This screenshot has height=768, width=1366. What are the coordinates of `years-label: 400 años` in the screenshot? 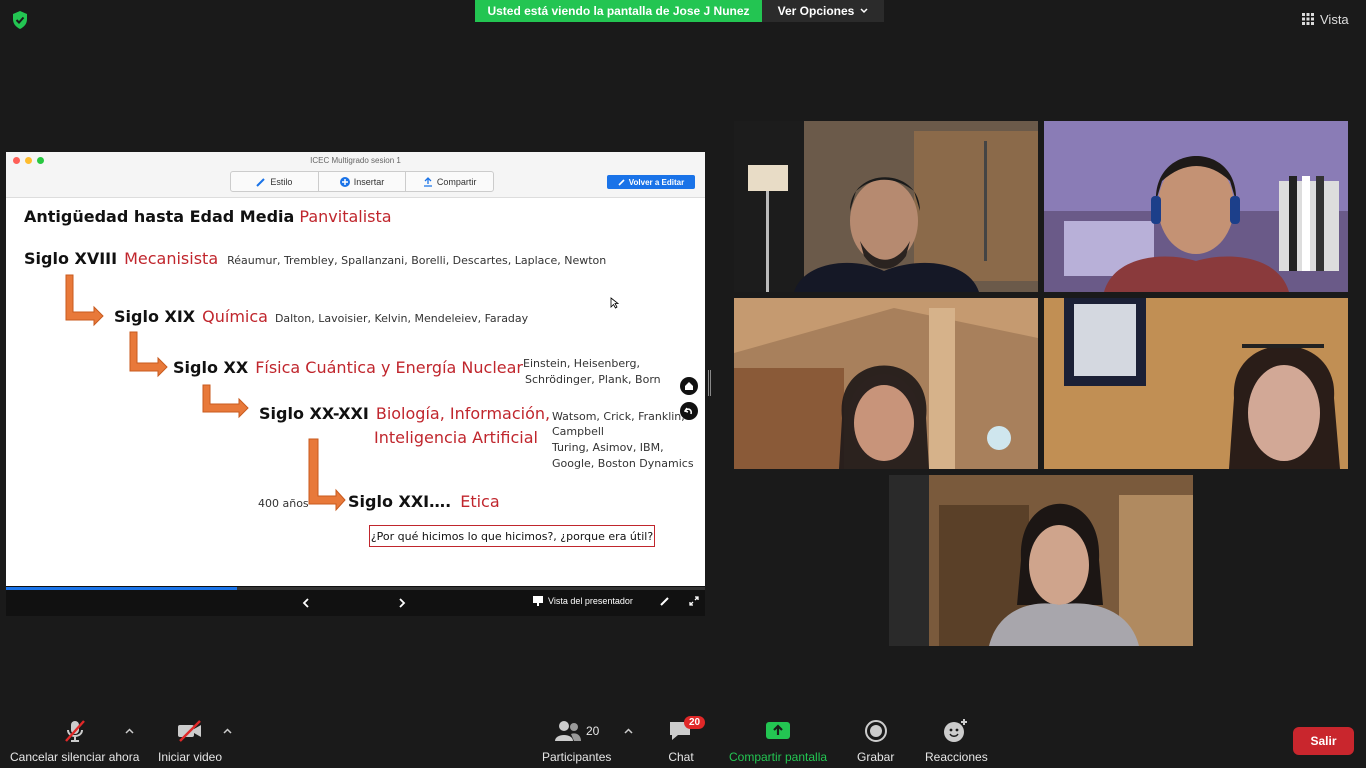 It's located at (283, 503).